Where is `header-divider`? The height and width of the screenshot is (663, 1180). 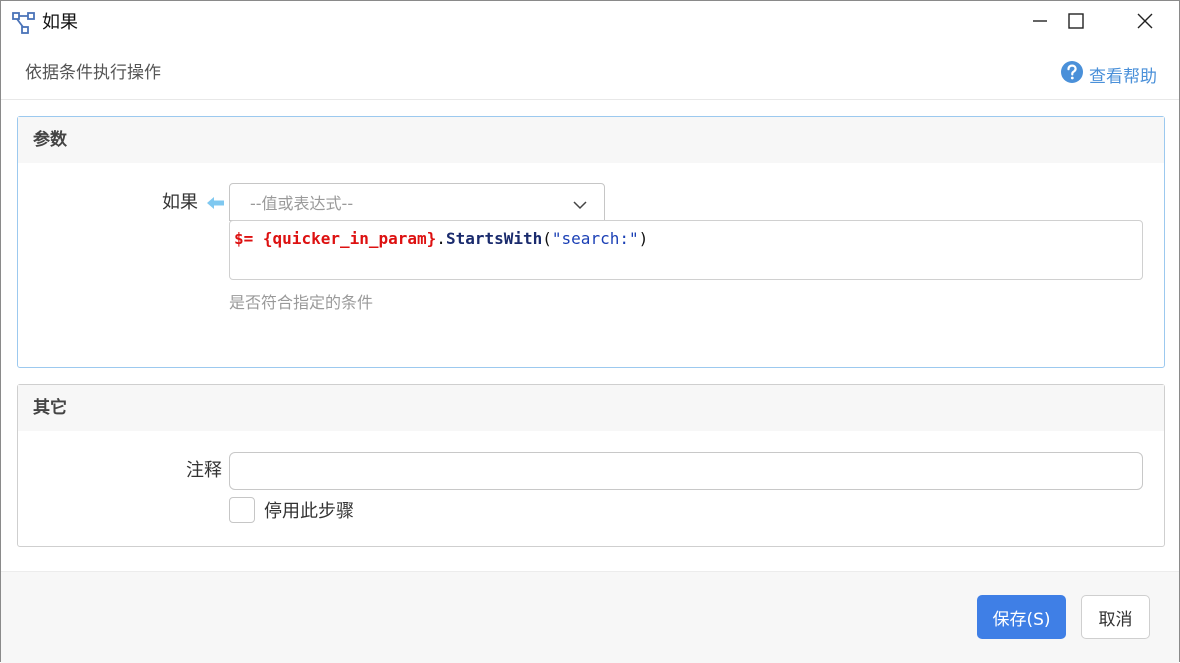
header-divider is located at coordinates (590, 99).